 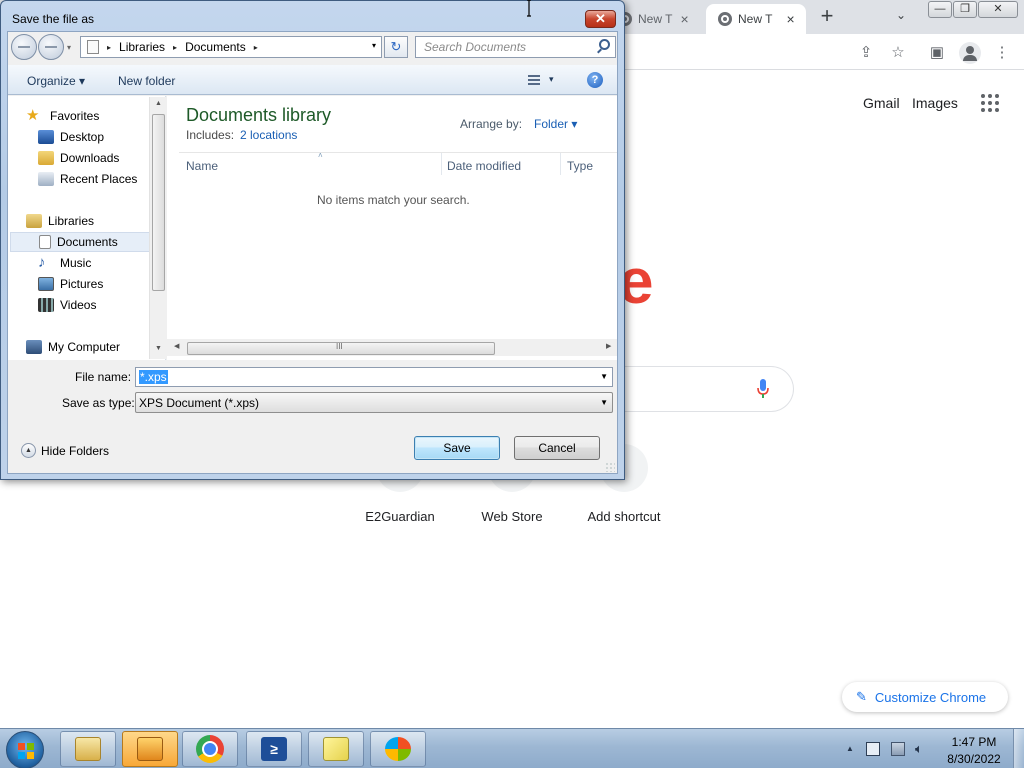 I want to click on microphone-icon, so click(x=763, y=389).